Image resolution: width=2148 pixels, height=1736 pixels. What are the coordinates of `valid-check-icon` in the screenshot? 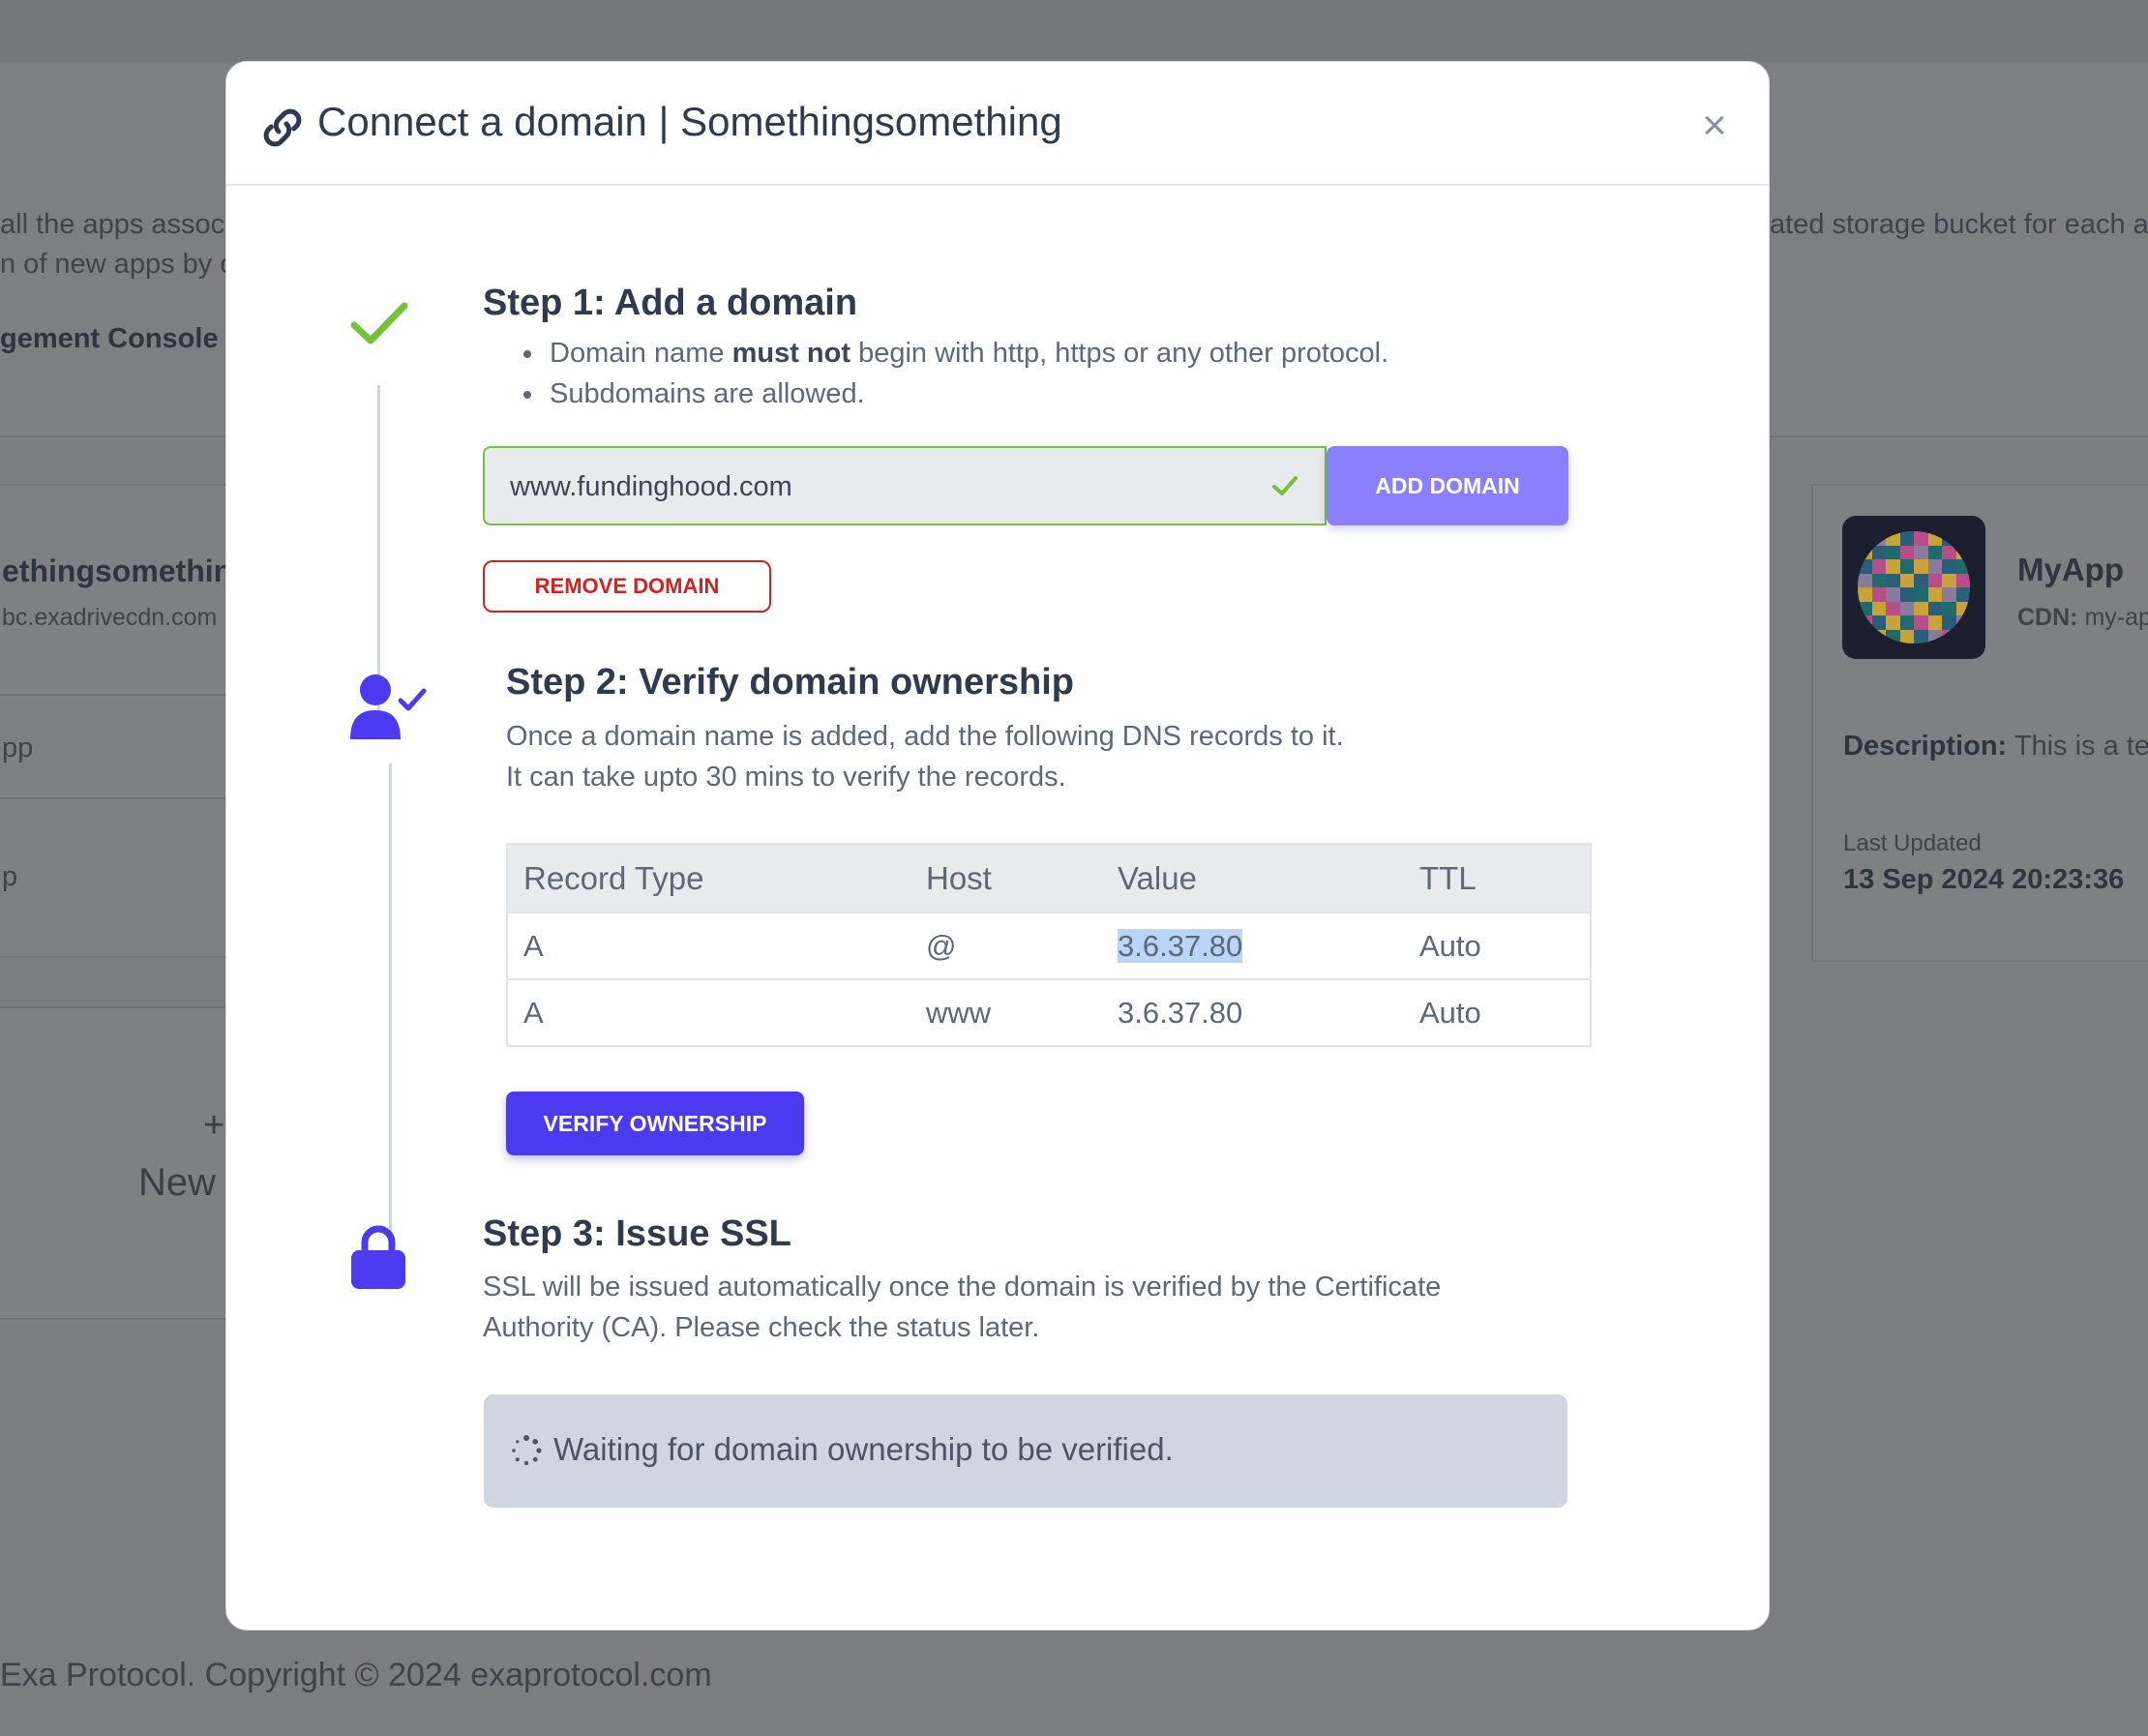 It's located at (1285, 485).